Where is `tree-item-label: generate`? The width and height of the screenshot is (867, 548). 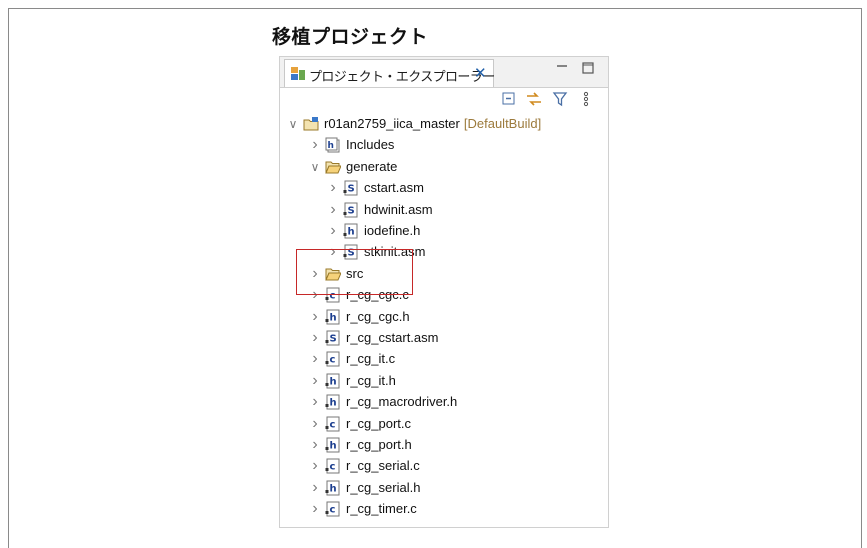 tree-item-label: generate is located at coordinates (372, 166).